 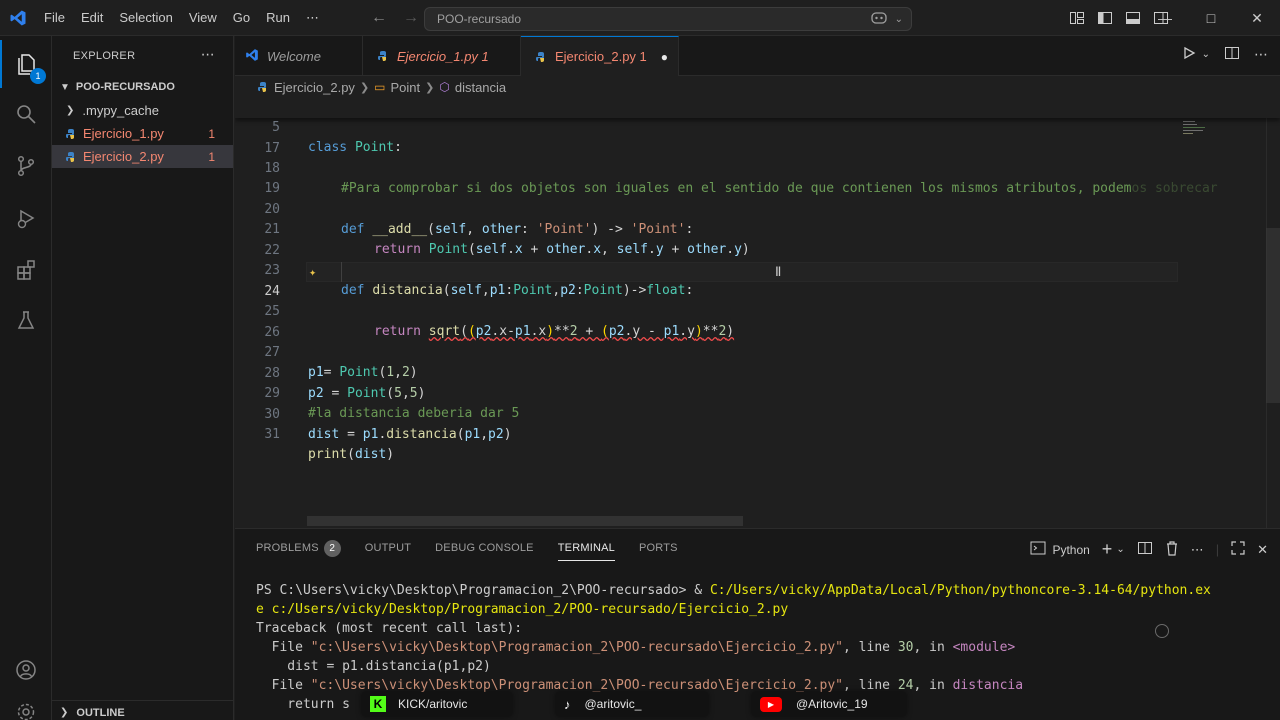 I want to click on maximize-panel-icon, so click(x=1238, y=549).